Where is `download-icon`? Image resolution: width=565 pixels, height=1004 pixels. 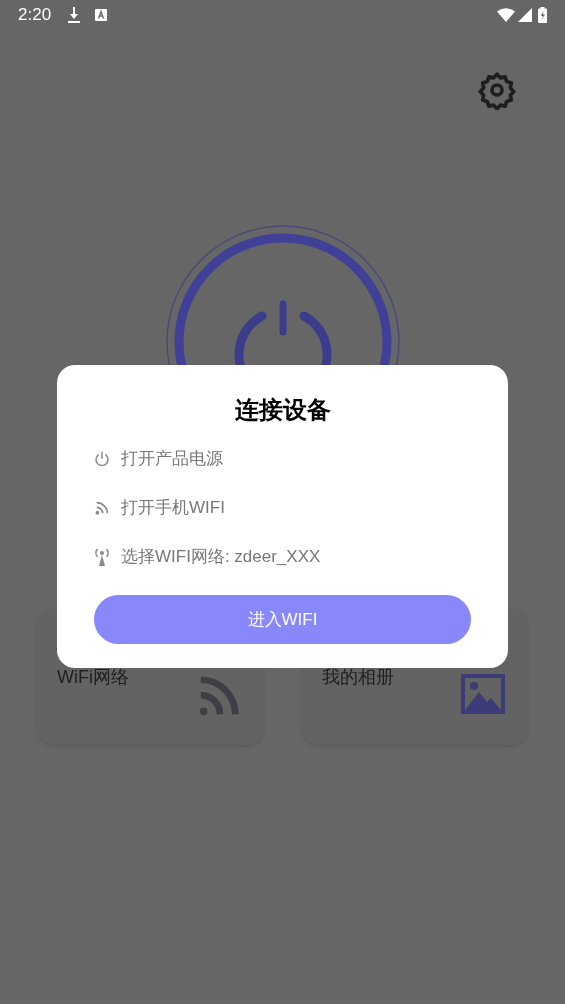 download-icon is located at coordinates (74, 15).